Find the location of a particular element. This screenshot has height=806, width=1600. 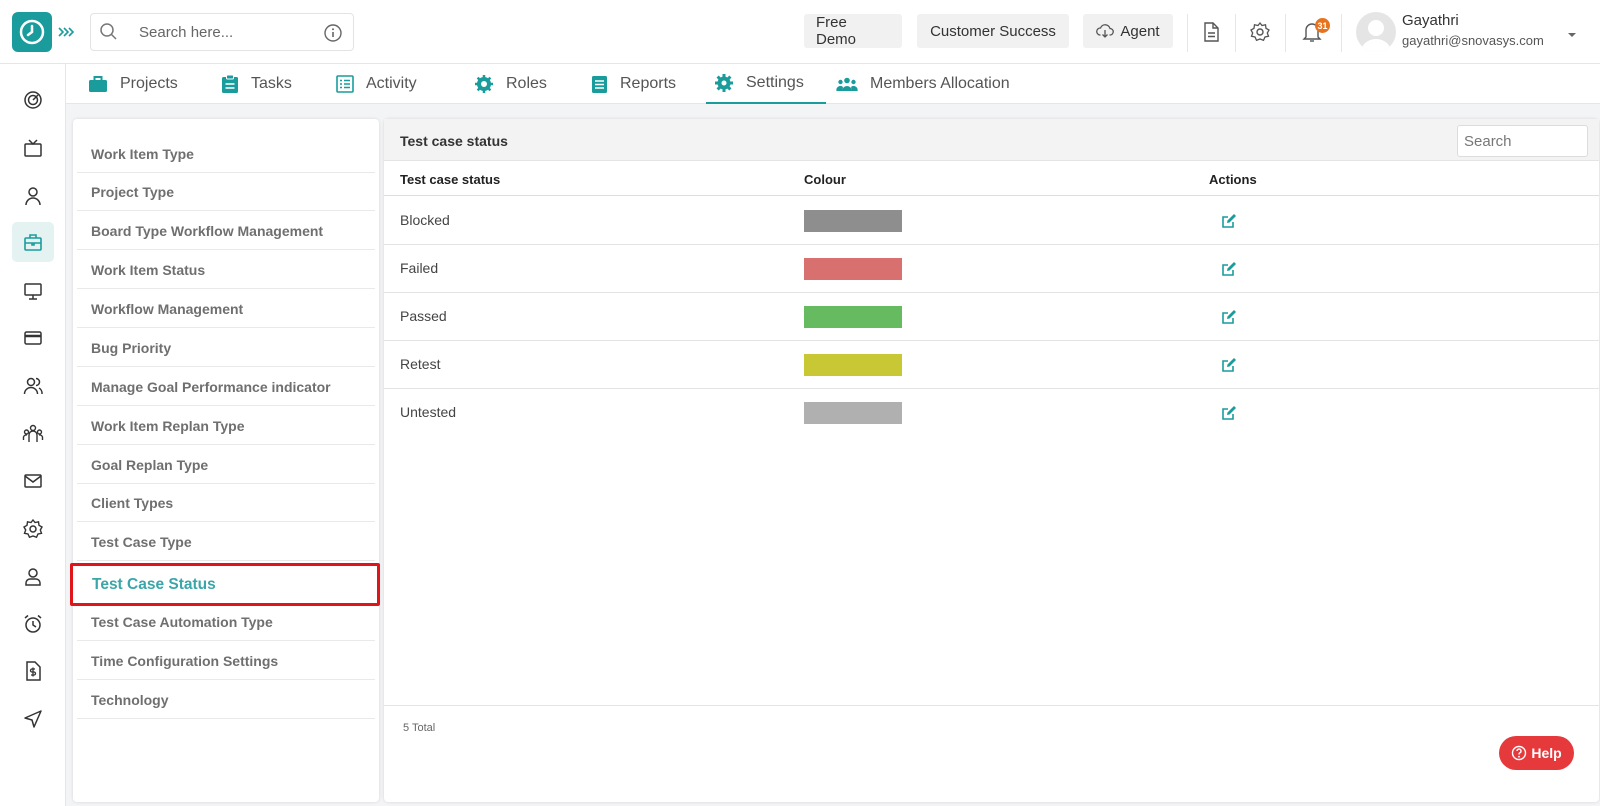

tab-settings: Settings is located at coordinates (766, 84).